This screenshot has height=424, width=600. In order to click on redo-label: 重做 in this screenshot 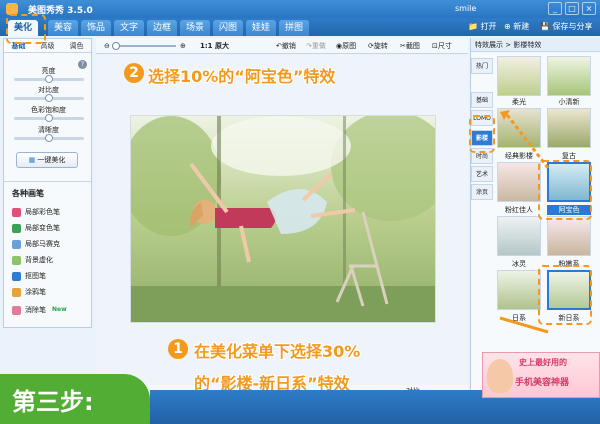, I will do `click(318, 46)`.